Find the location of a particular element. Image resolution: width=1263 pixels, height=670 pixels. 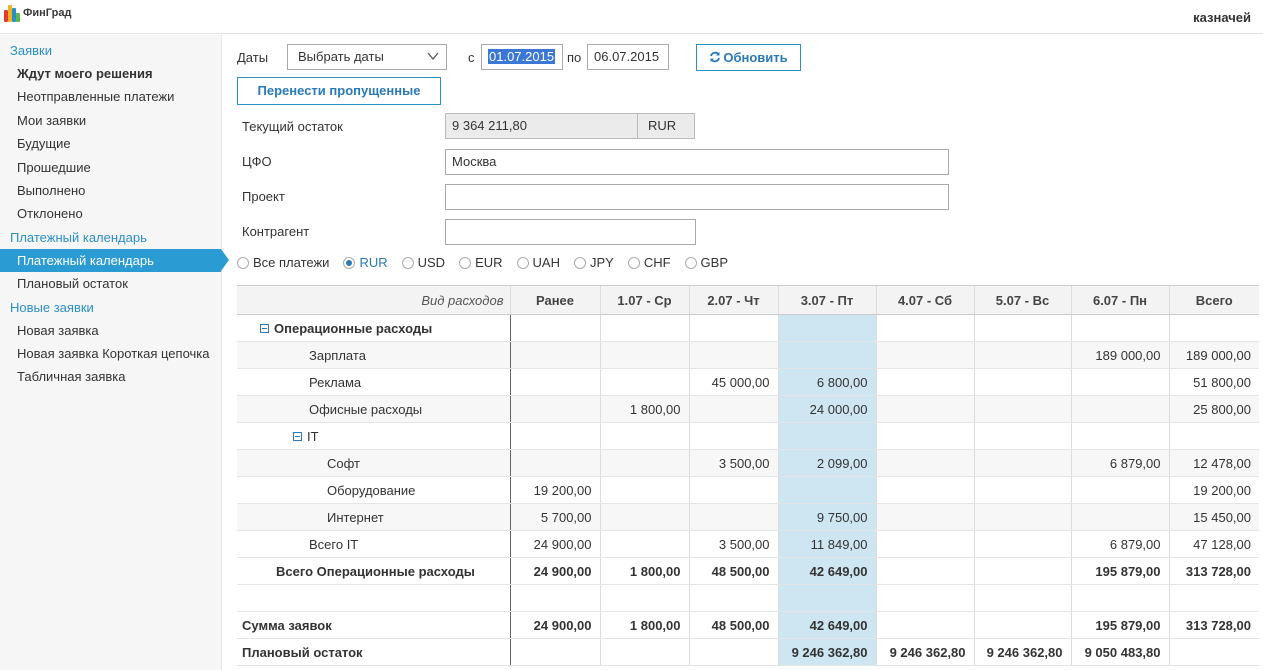

sidebar-item-future: Будущие is located at coordinates (110, 143).